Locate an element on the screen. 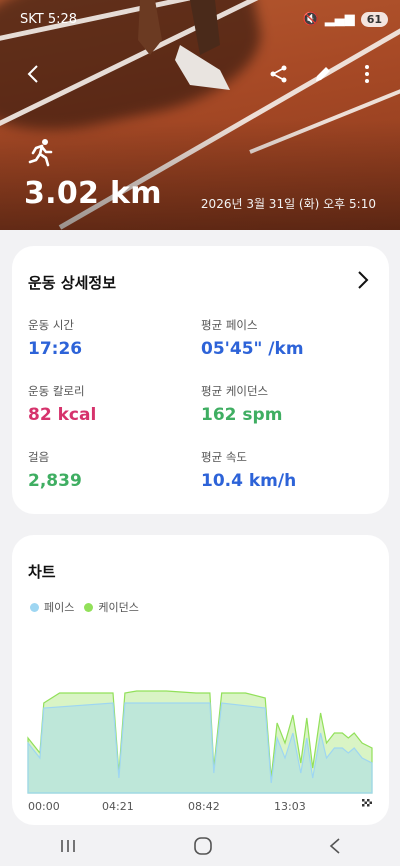 The height and width of the screenshot is (866, 400). home-icon is located at coordinates (203, 846).